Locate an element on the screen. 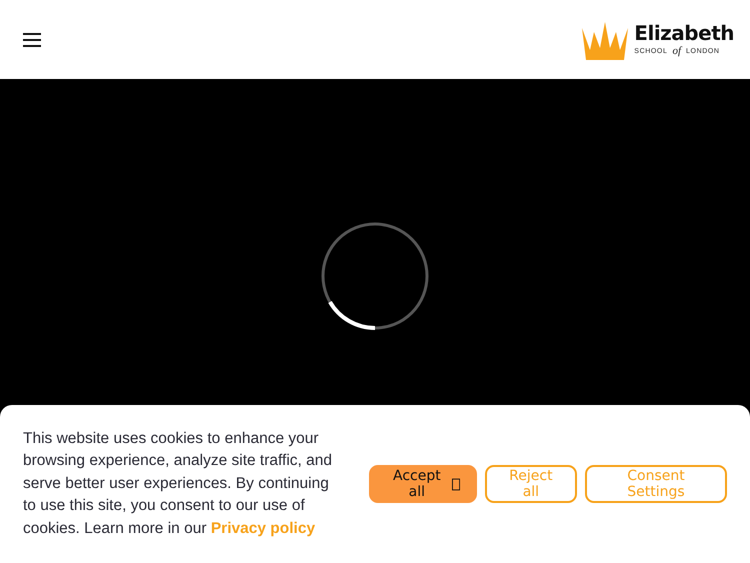 This screenshot has width=750, height=563. logo-name: Elizabeth is located at coordinates (684, 33).